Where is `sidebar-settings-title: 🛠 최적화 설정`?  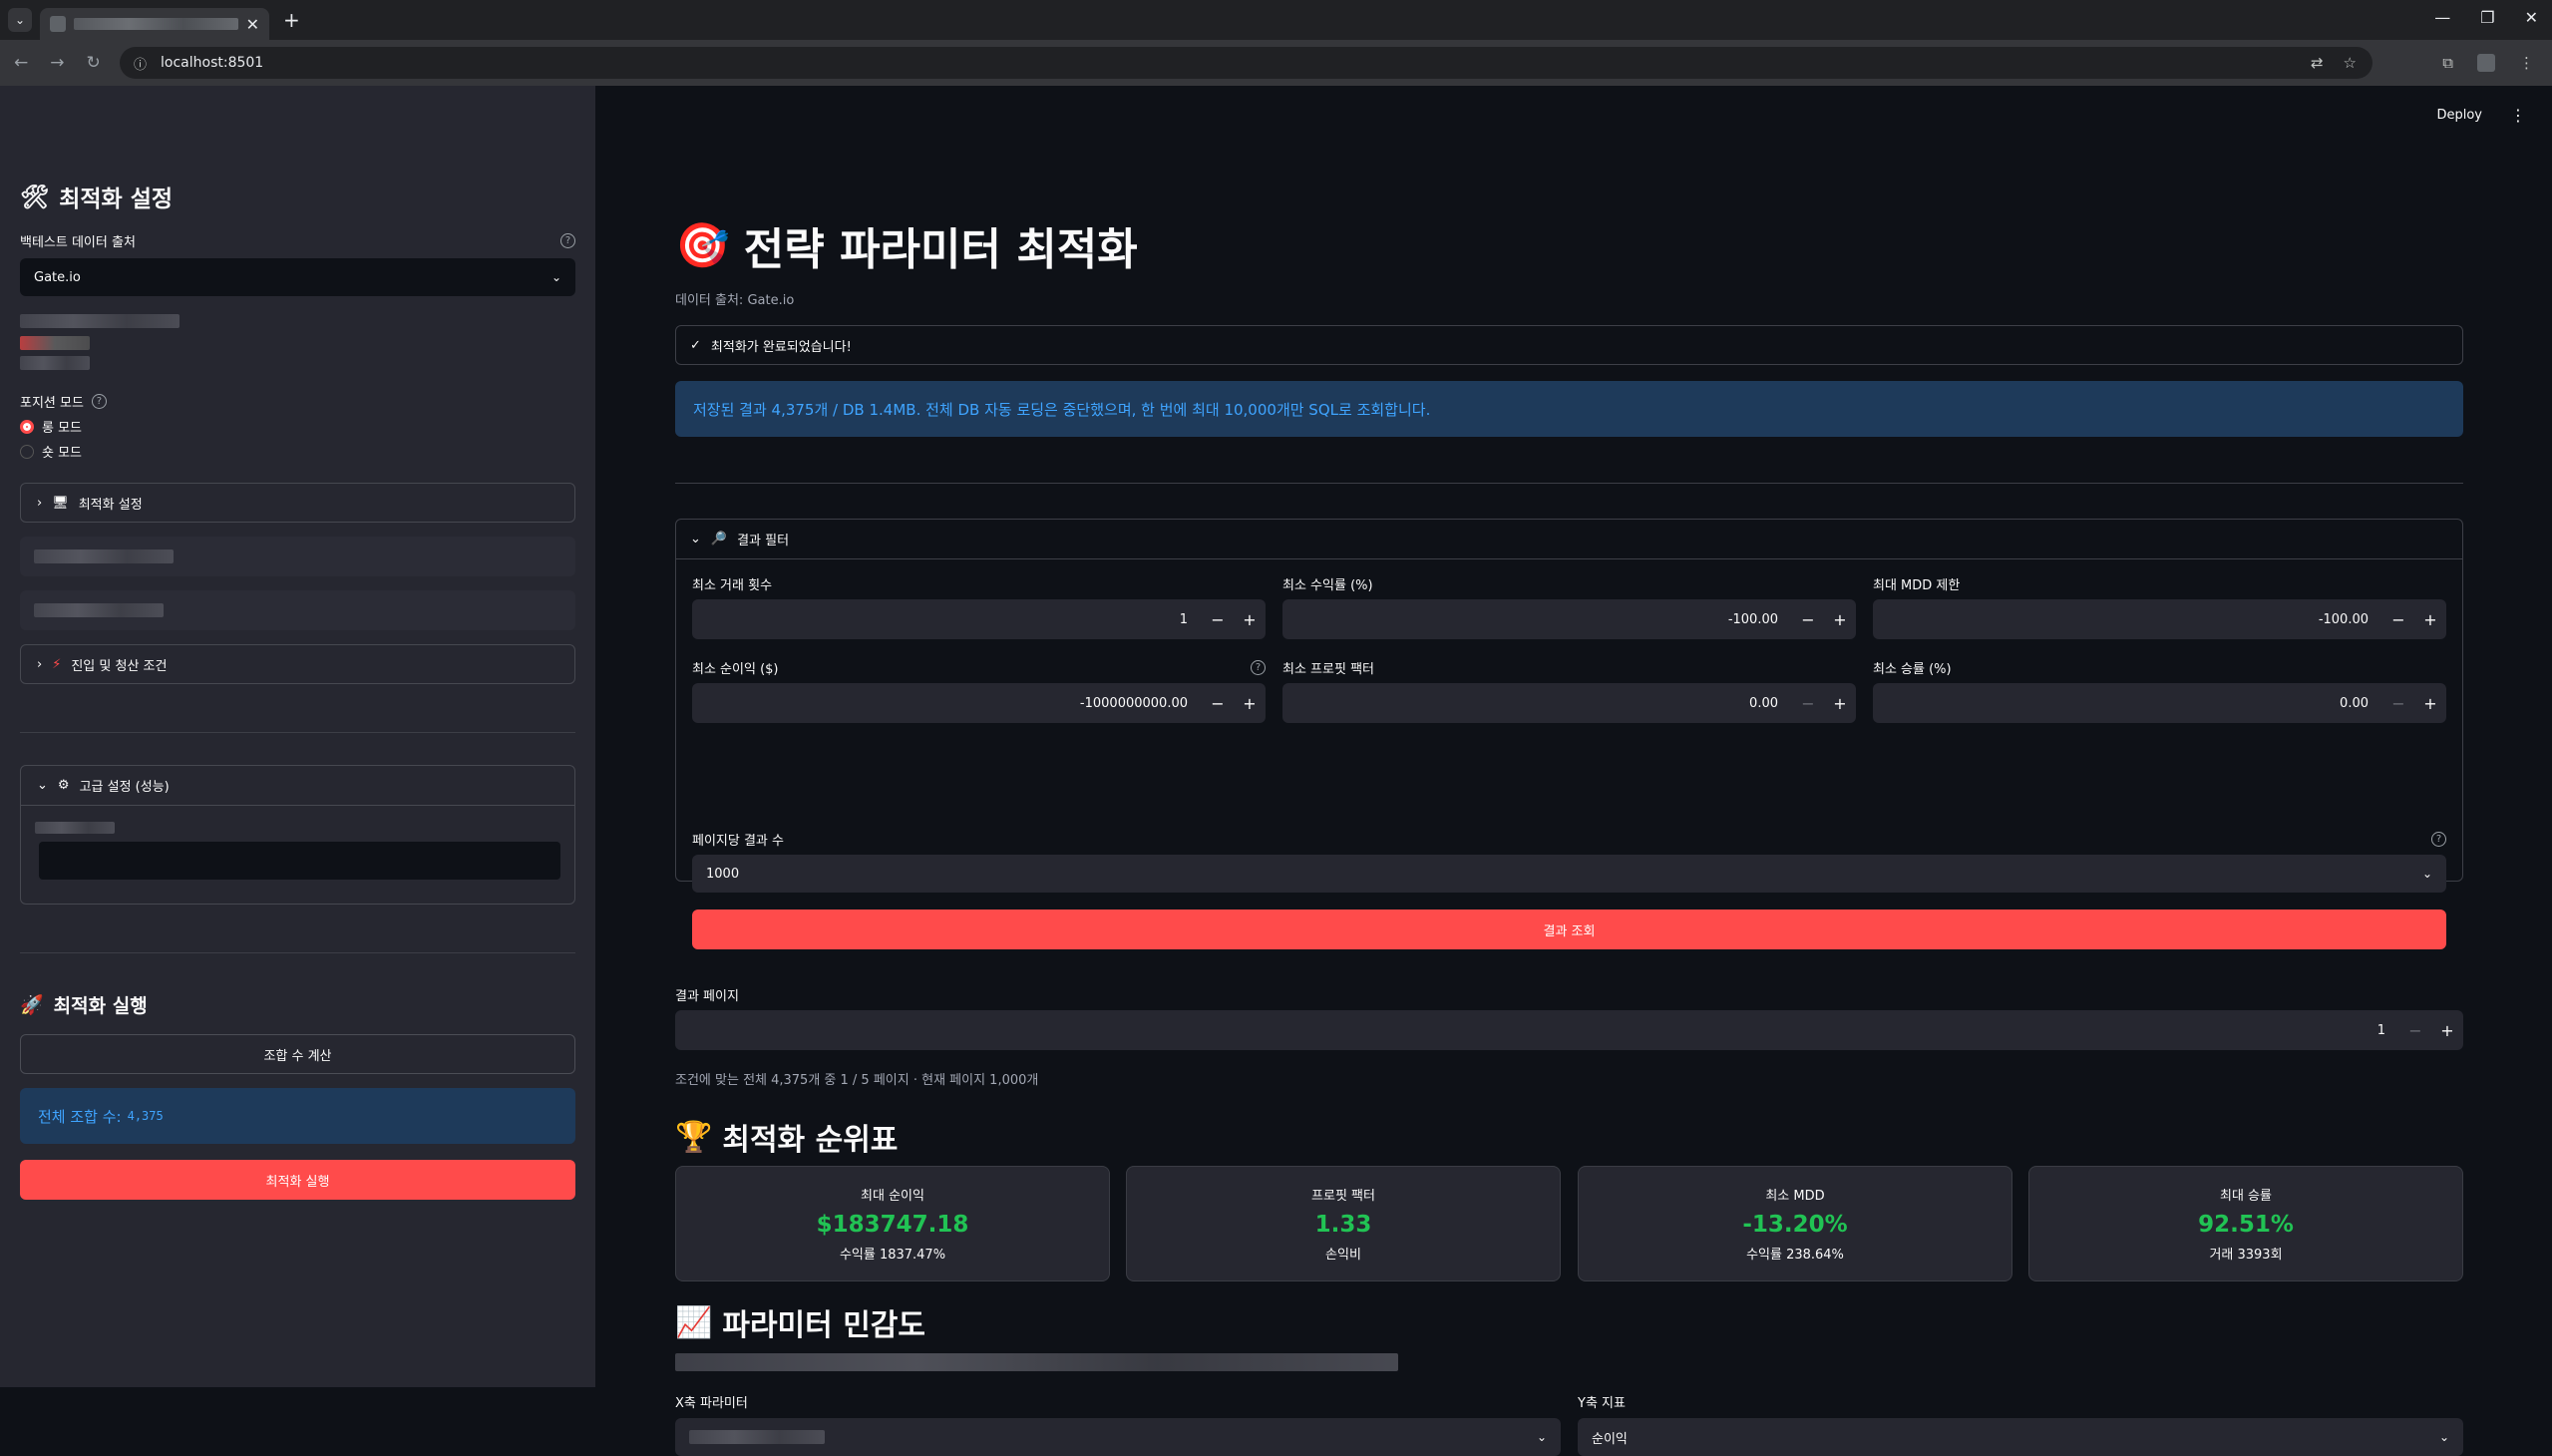 sidebar-settings-title: 🛠 최적화 설정 is located at coordinates (297, 196).